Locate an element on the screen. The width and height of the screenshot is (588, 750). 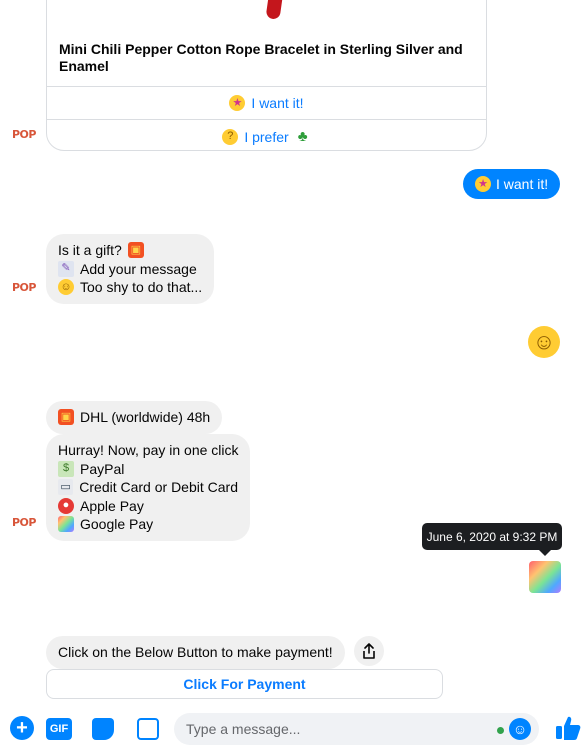
i-prefer-button: ? I prefer ♣ is located at coordinates (266, 135).